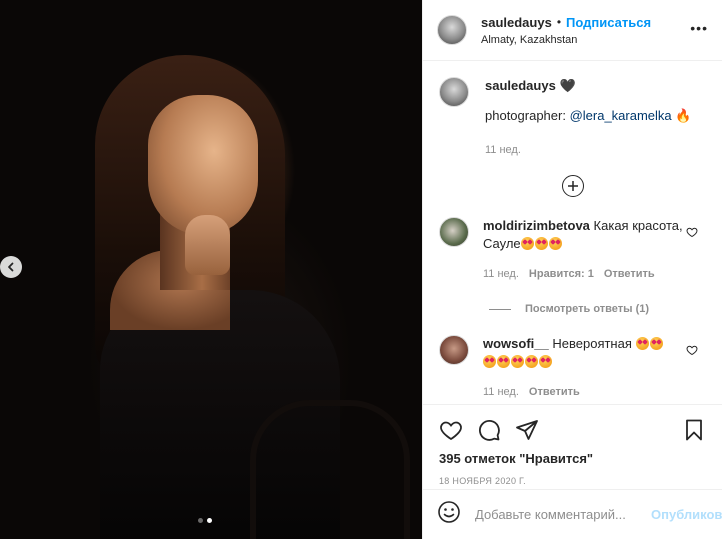 The image size is (722, 539). Describe the element at coordinates (520, 85) in the screenshot. I see `caption-username: sauledauys` at that location.